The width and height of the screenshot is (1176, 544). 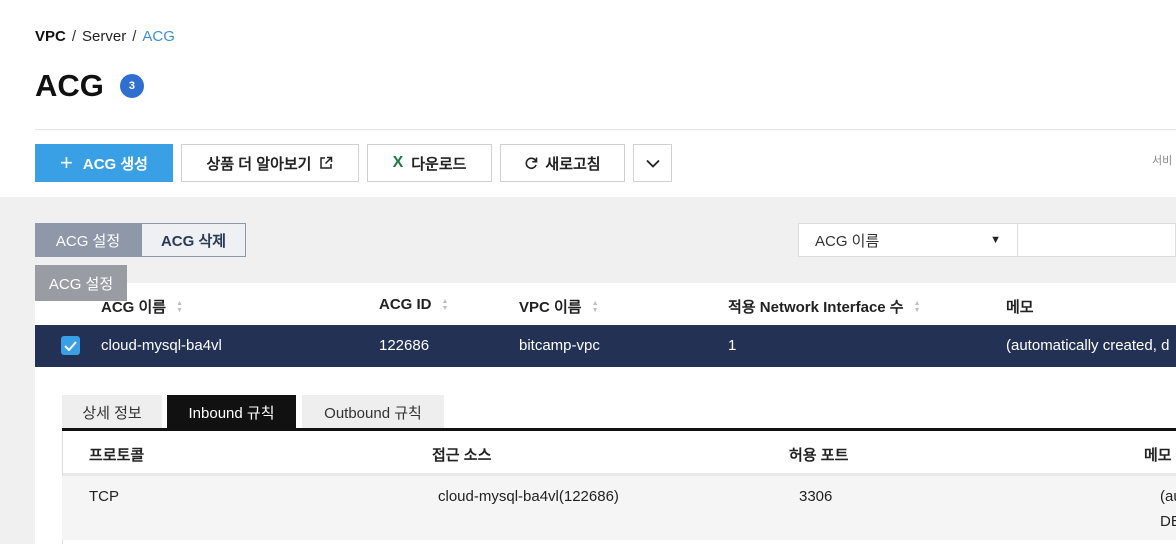 I want to click on count-badge: 3, so click(x=131, y=86).